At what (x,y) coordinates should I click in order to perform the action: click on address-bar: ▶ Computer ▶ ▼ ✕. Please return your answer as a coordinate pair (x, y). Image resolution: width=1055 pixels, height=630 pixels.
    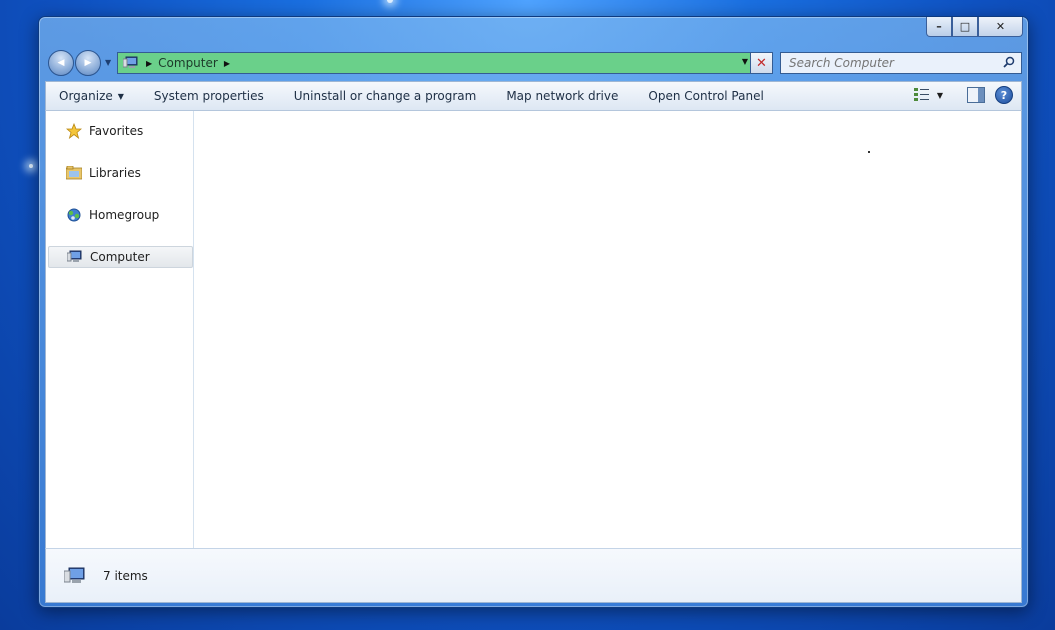
    Looking at the image, I should click on (445, 63).